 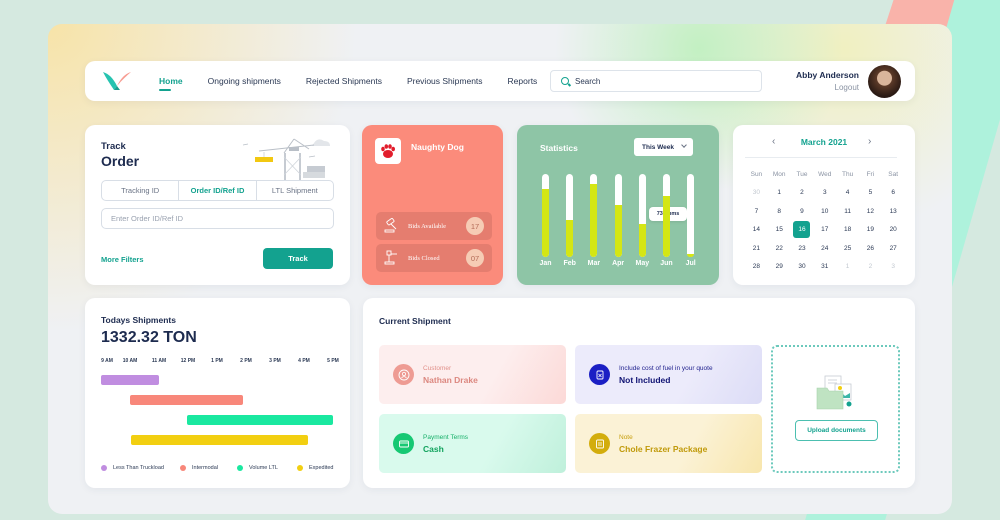 I want to click on calendar-day-number: 5, so click(x=870, y=193).